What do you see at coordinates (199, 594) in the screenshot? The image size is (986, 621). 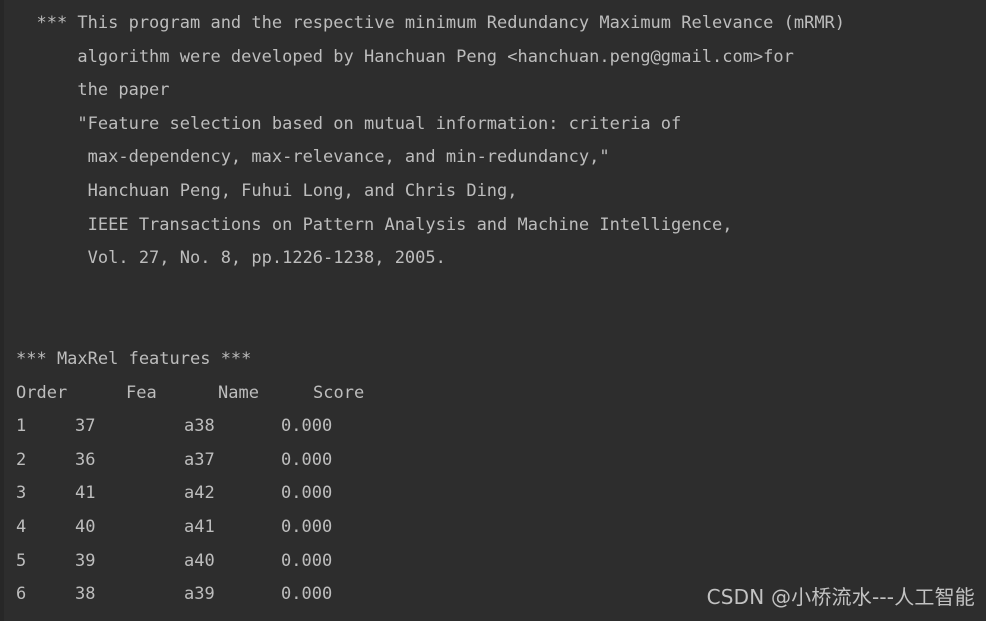 I see `cell-name: a39` at bounding box center [199, 594].